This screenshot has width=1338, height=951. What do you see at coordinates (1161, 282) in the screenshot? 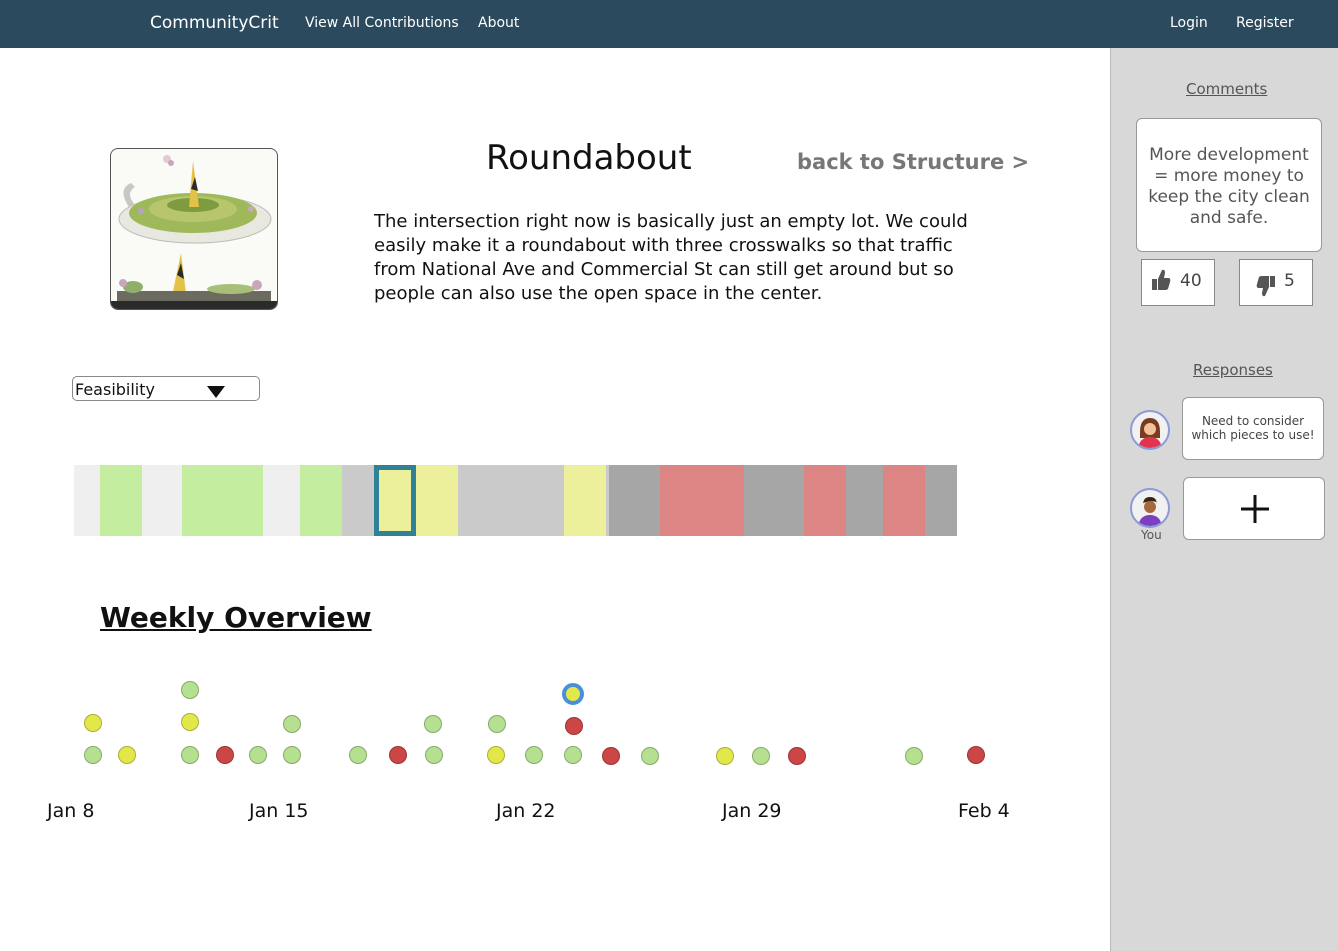
I see `thumbs-up-icon` at bounding box center [1161, 282].